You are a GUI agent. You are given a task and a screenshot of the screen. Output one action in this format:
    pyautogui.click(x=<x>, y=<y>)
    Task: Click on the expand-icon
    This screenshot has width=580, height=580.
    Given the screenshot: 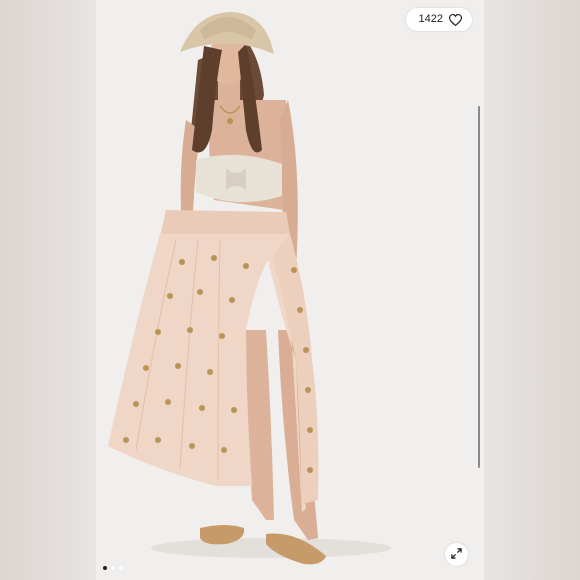 What is the action you would take?
    pyautogui.click(x=456, y=555)
    